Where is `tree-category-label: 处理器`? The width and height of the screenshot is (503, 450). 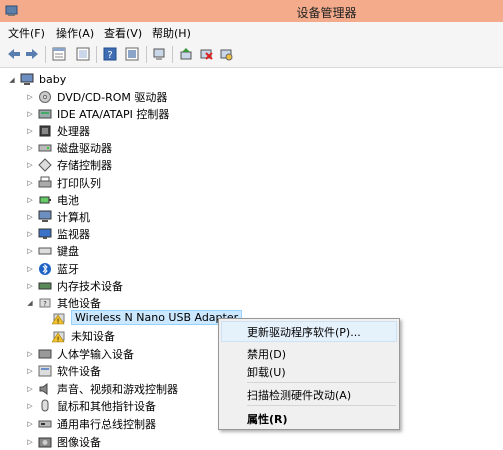
tree-category-label: 处理器 is located at coordinates (73, 131).